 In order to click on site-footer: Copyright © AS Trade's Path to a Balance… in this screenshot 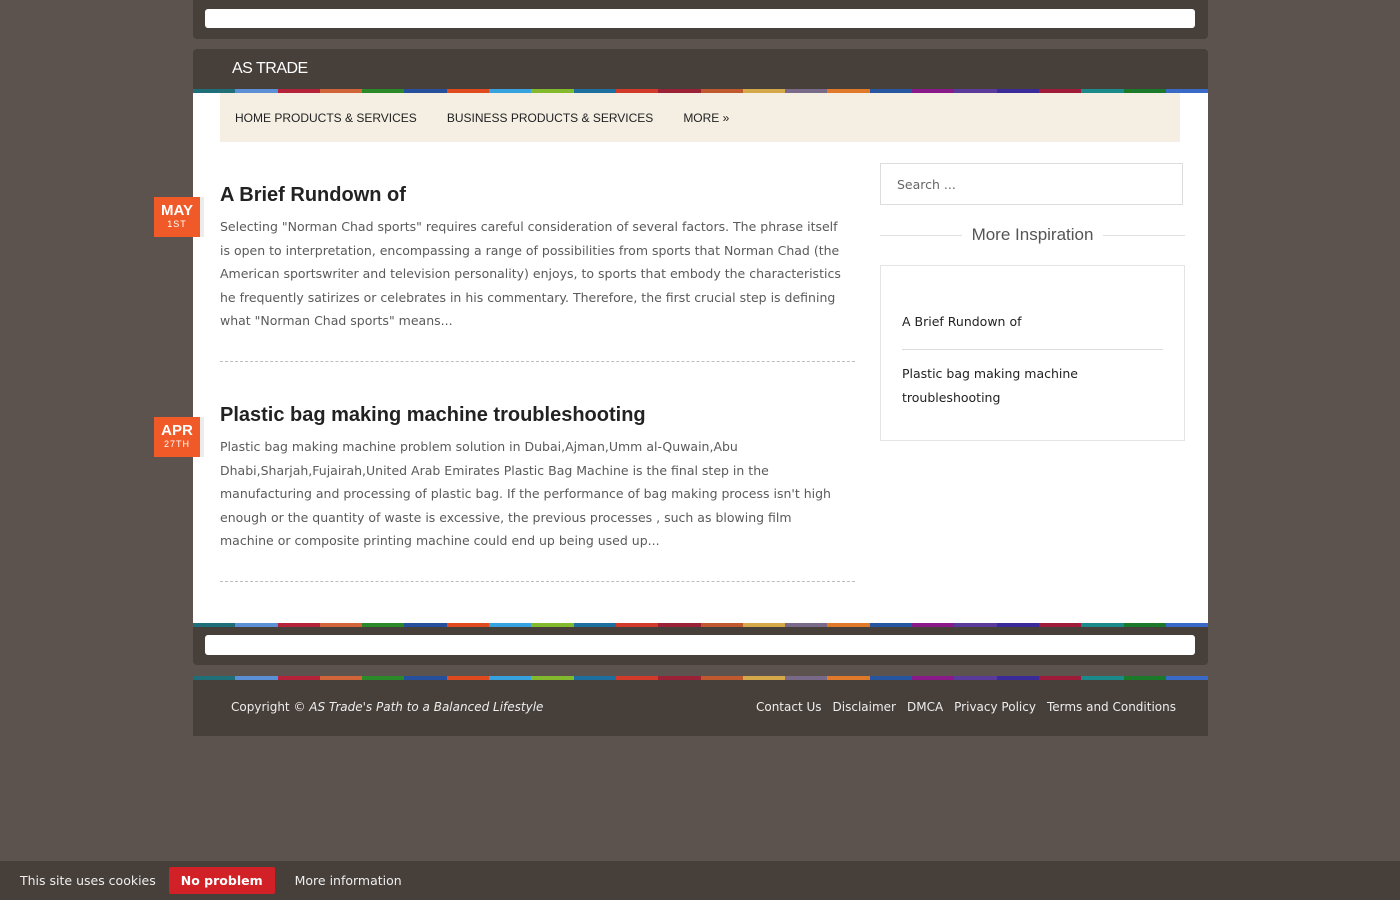, I will do `click(700, 708)`.